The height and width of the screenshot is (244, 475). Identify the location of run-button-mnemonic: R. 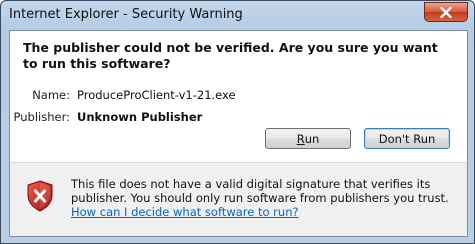
(300, 138).